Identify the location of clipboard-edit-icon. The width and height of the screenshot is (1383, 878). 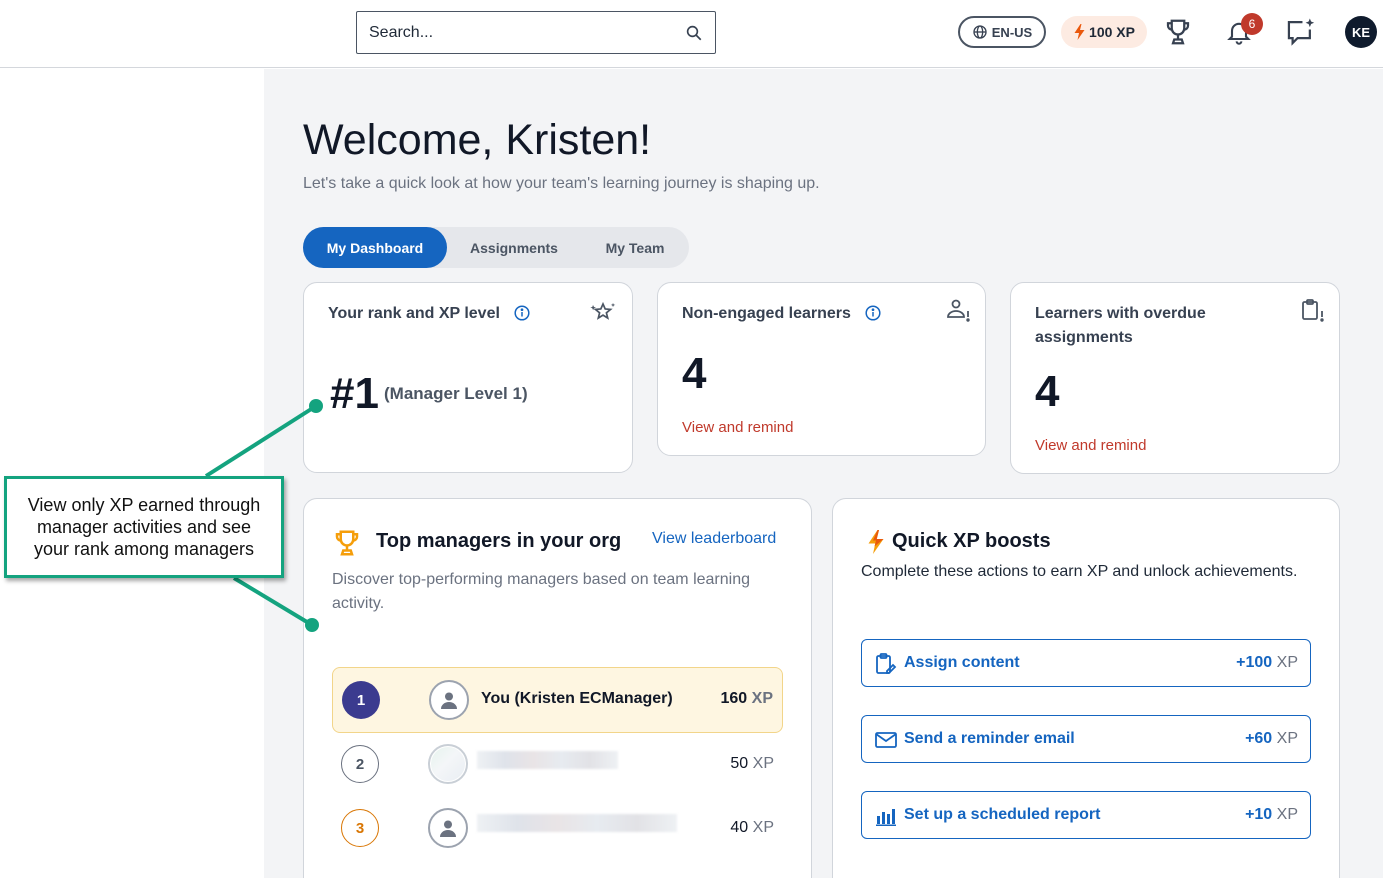
(886, 663).